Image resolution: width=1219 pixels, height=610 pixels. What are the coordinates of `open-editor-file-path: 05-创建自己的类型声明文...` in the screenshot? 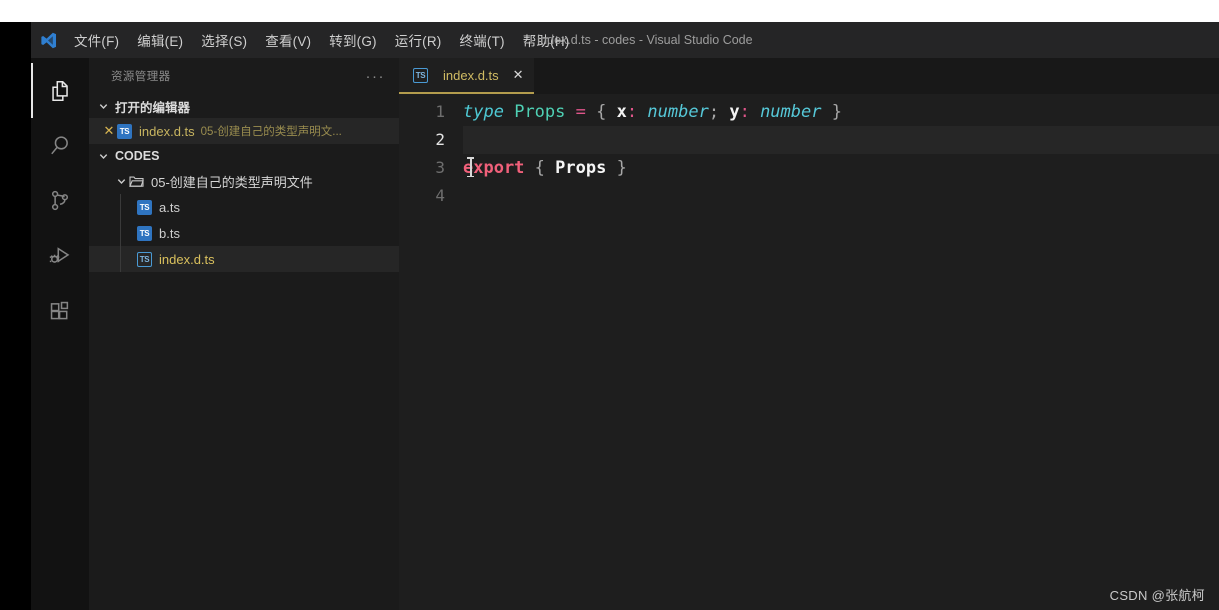 It's located at (271, 132).